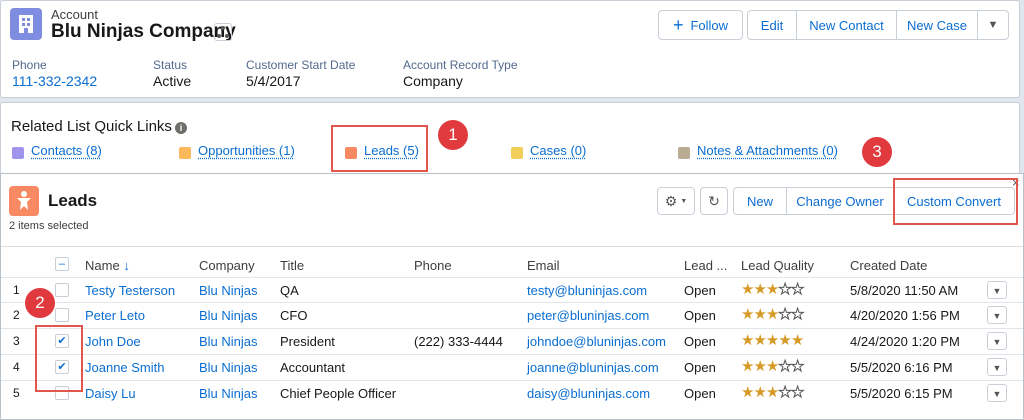  Describe the element at coordinates (905, 315) in the screenshot. I see `created-date-cell: 4/20/2020 1:56 PM` at that location.